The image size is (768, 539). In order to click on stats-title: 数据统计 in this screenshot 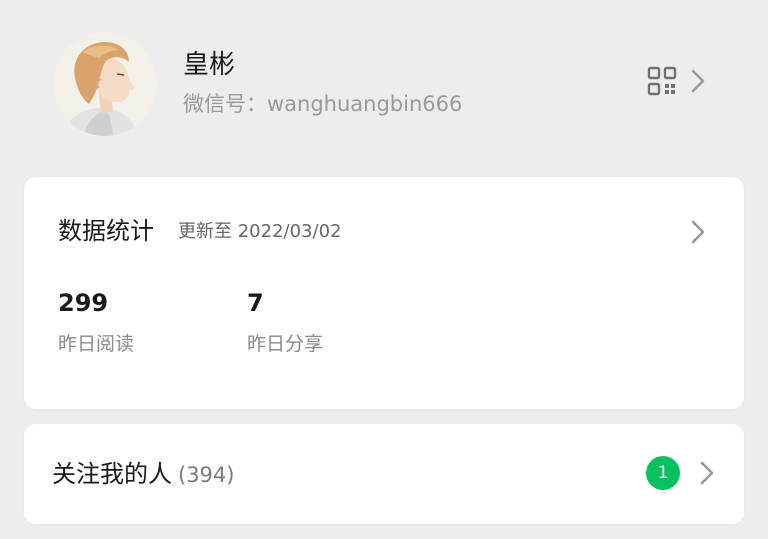, I will do `click(106, 231)`.